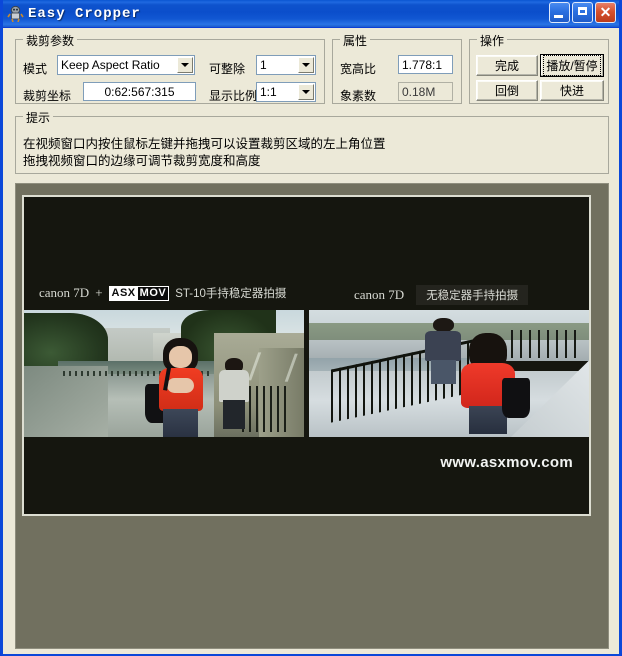  Describe the element at coordinates (379, 294) in the screenshot. I see `caption-right-brand: canon 7D` at that location.